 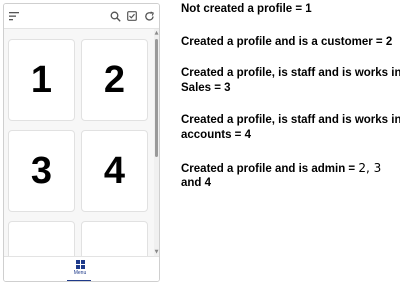 I want to click on tile-2: 2, so click(x=114, y=80).